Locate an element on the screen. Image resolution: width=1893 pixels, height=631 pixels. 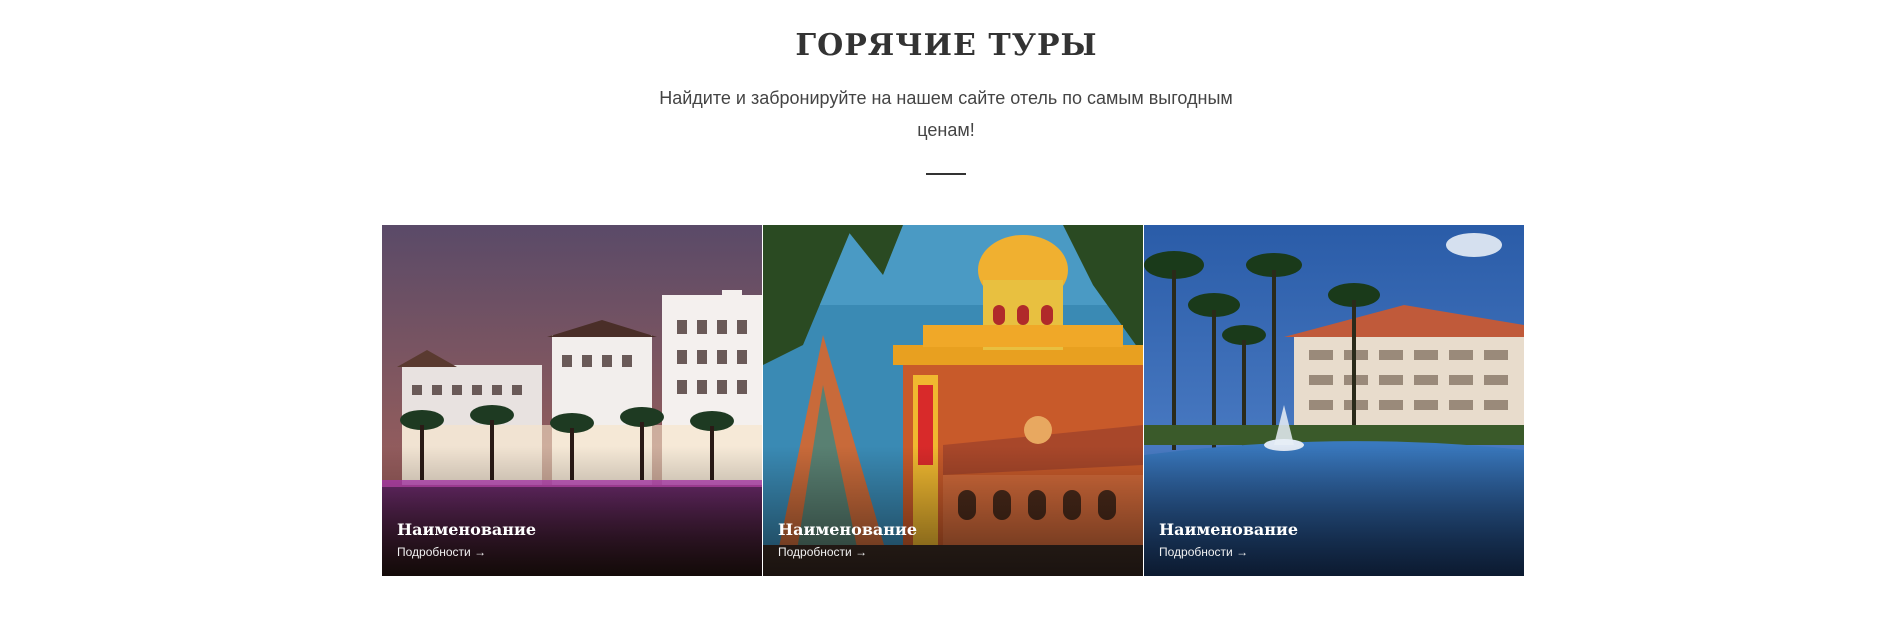
section-title: ГОРЯЧИЕ ТУРЫ is located at coordinates (946, 45).